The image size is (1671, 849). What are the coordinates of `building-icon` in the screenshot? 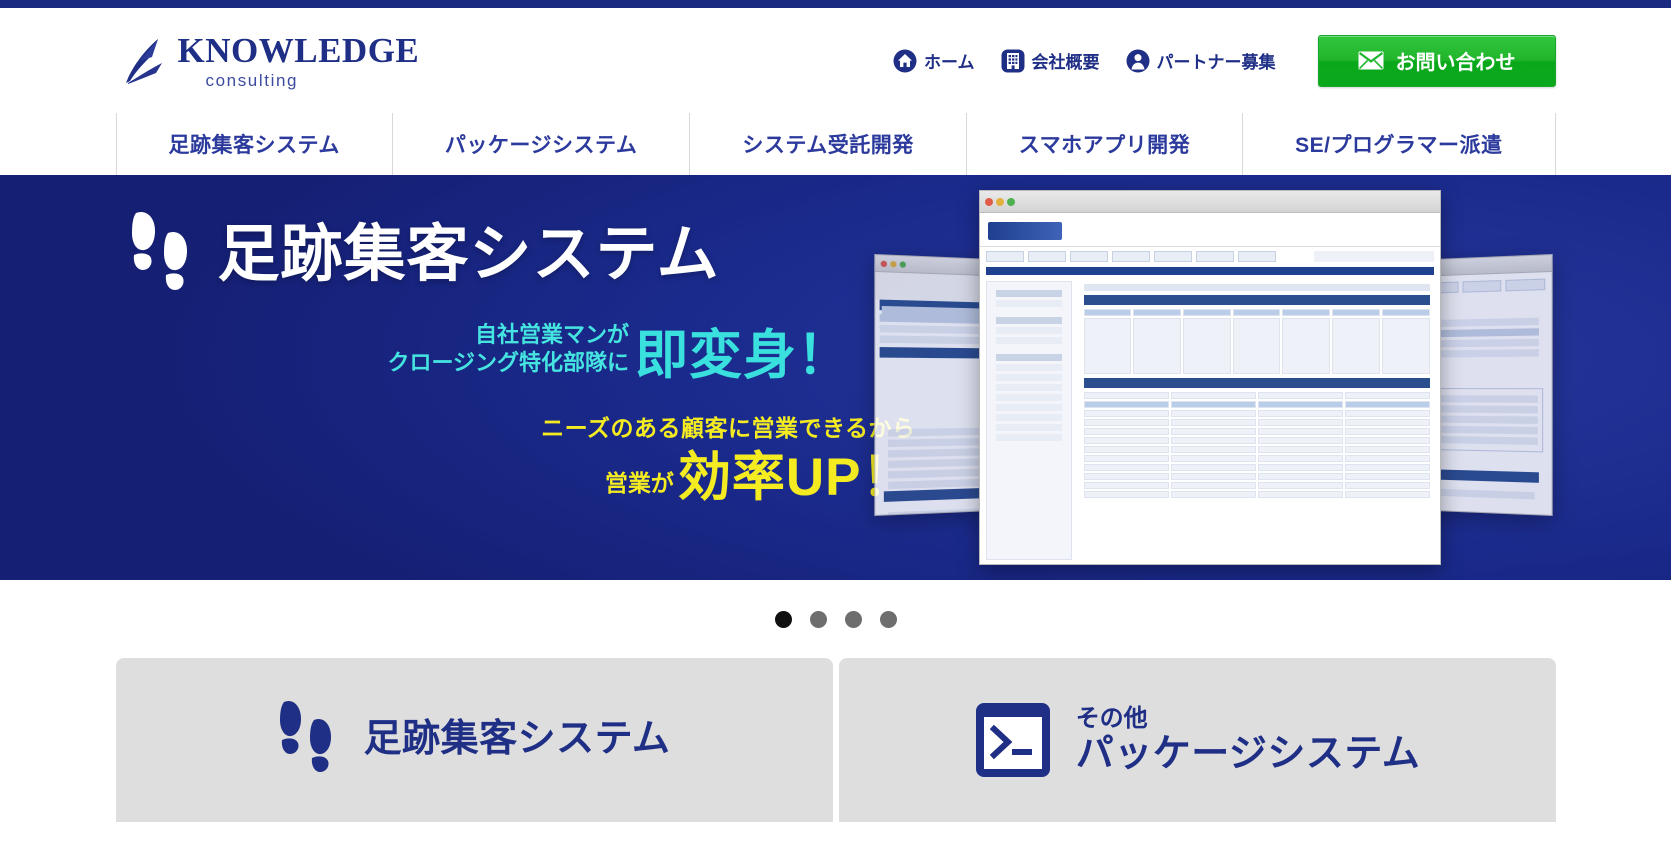 It's located at (1012, 60).